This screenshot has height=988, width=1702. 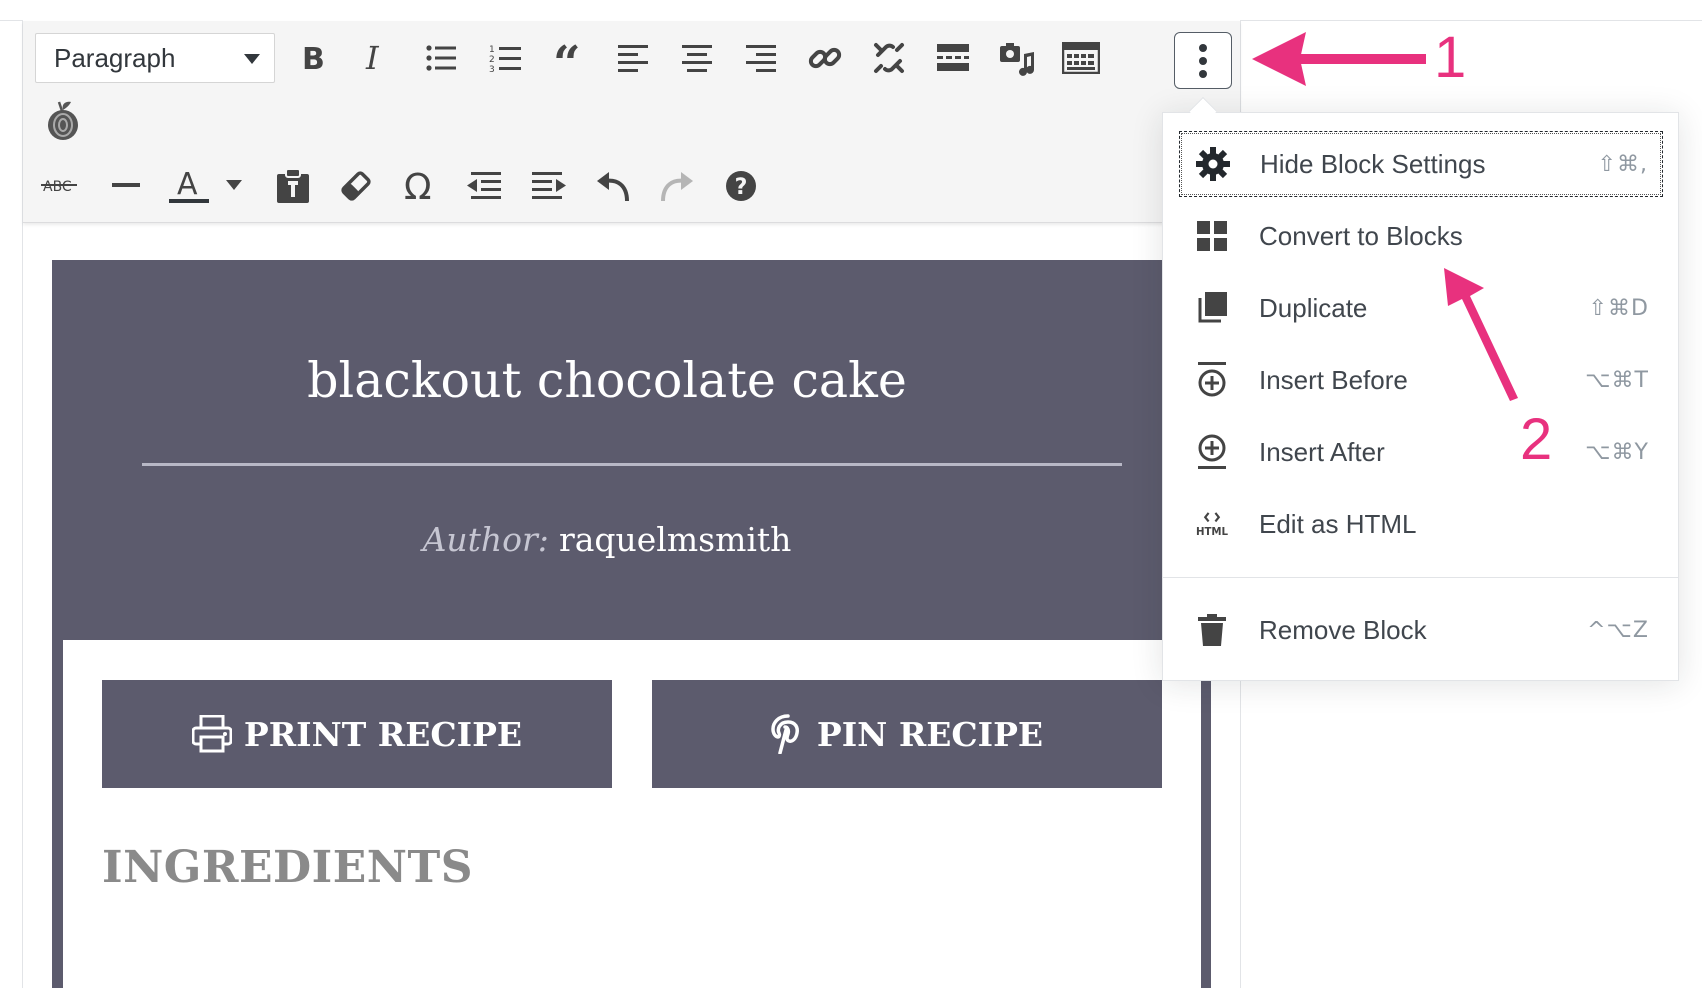 I want to click on read-more-icon, so click(x=953, y=58).